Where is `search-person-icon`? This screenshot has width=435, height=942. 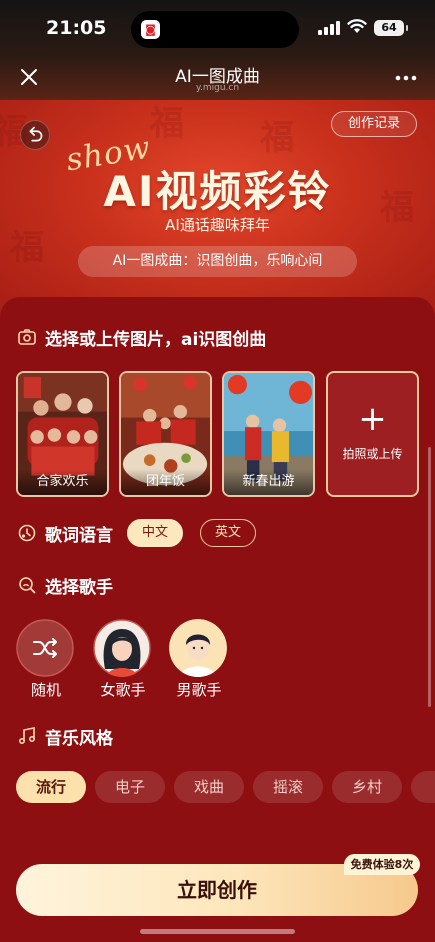 search-person-icon is located at coordinates (27, 585).